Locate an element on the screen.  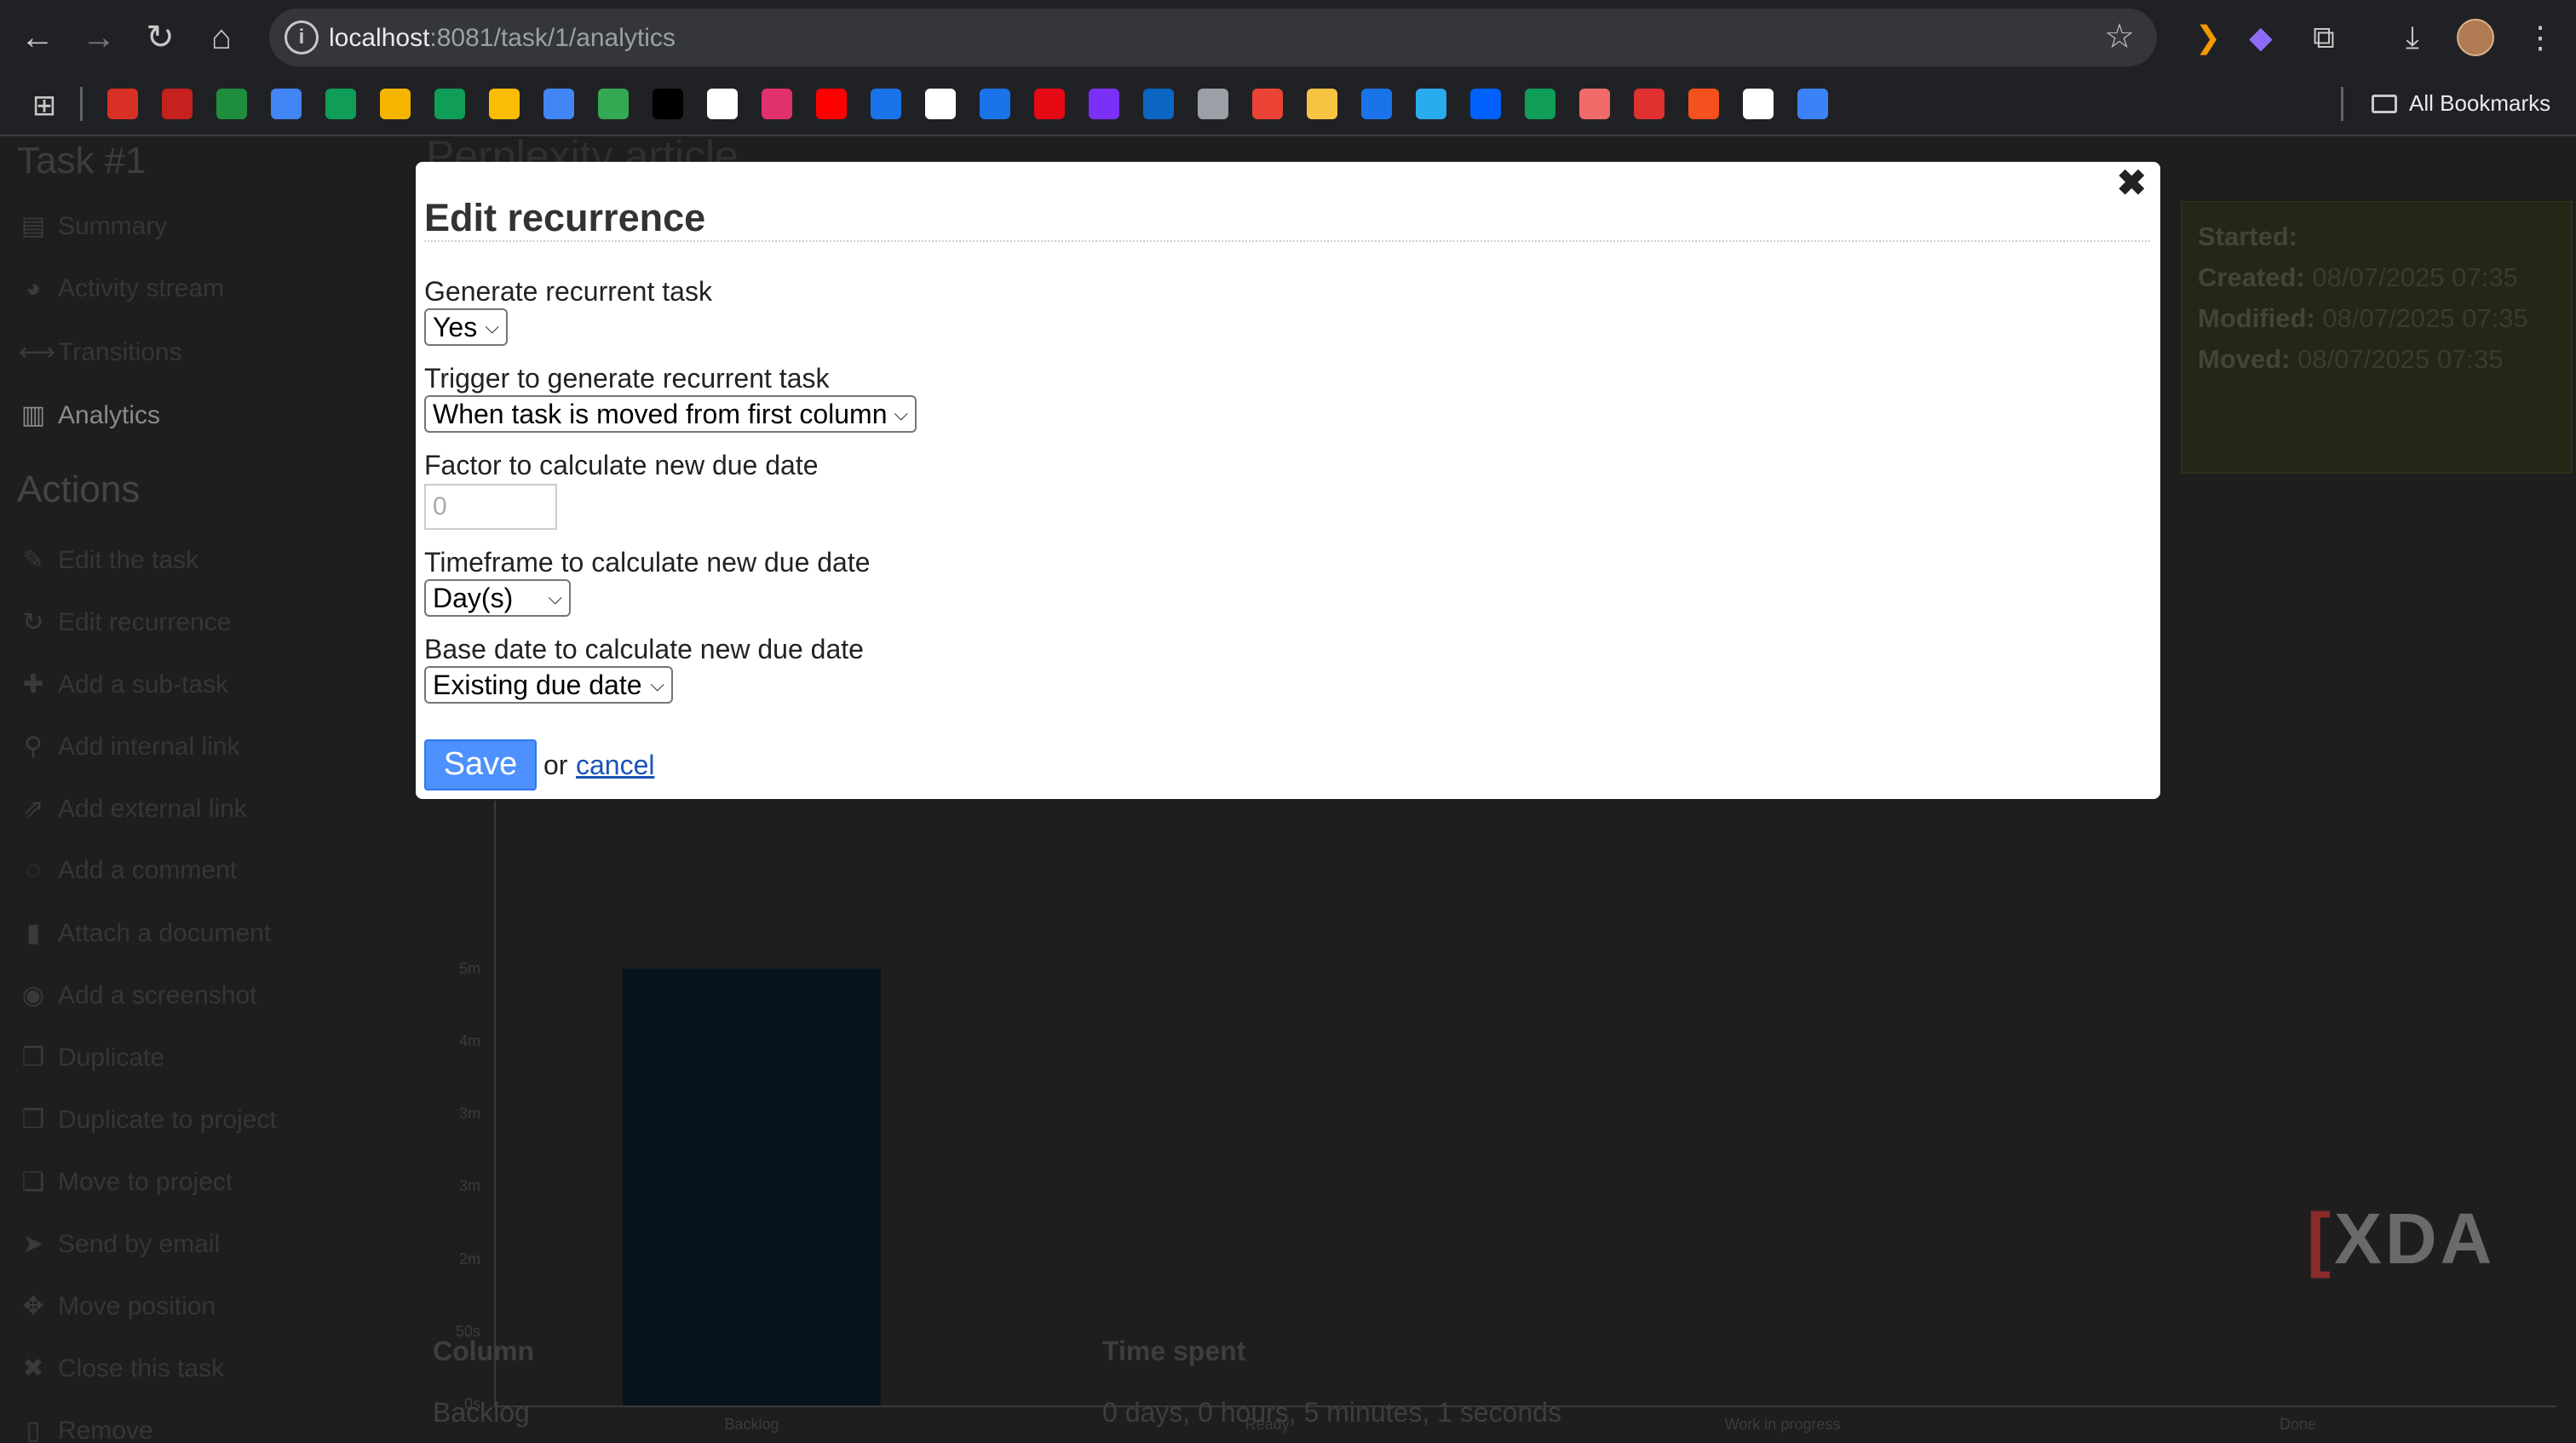
bookmark-27-icon is located at coordinates (1540, 104).